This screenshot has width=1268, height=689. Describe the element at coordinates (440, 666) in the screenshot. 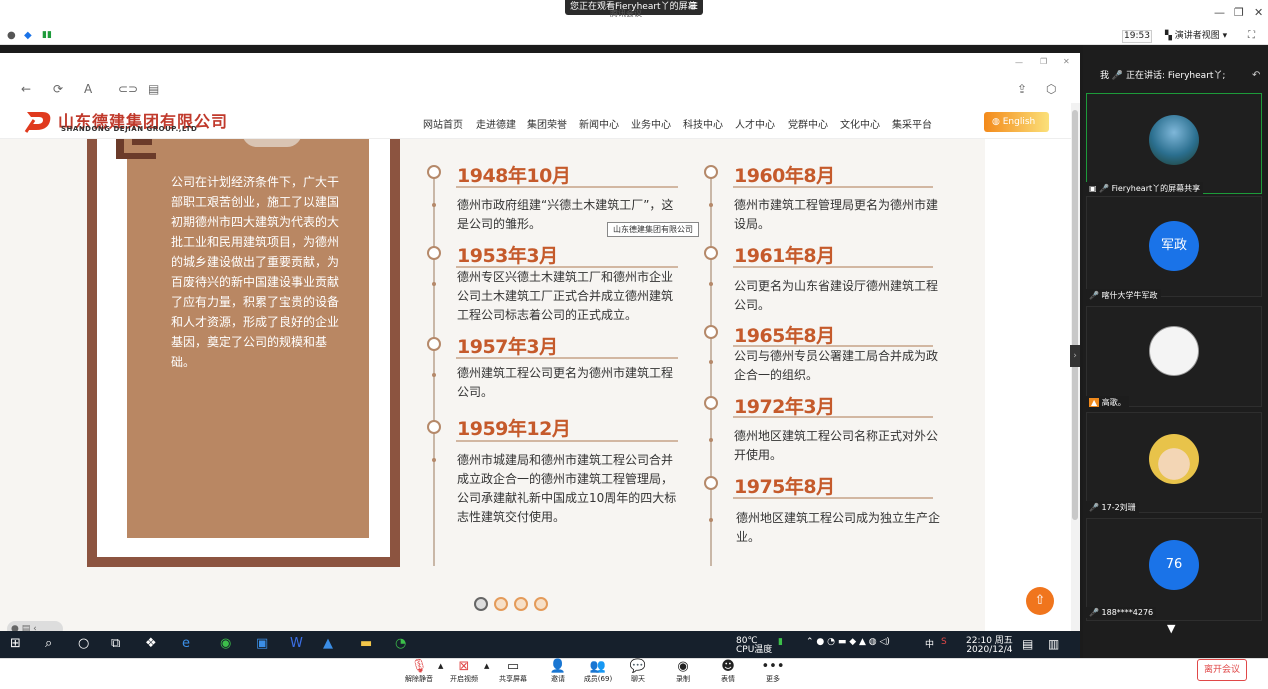

I see `mic-options-icon: ▲` at that location.